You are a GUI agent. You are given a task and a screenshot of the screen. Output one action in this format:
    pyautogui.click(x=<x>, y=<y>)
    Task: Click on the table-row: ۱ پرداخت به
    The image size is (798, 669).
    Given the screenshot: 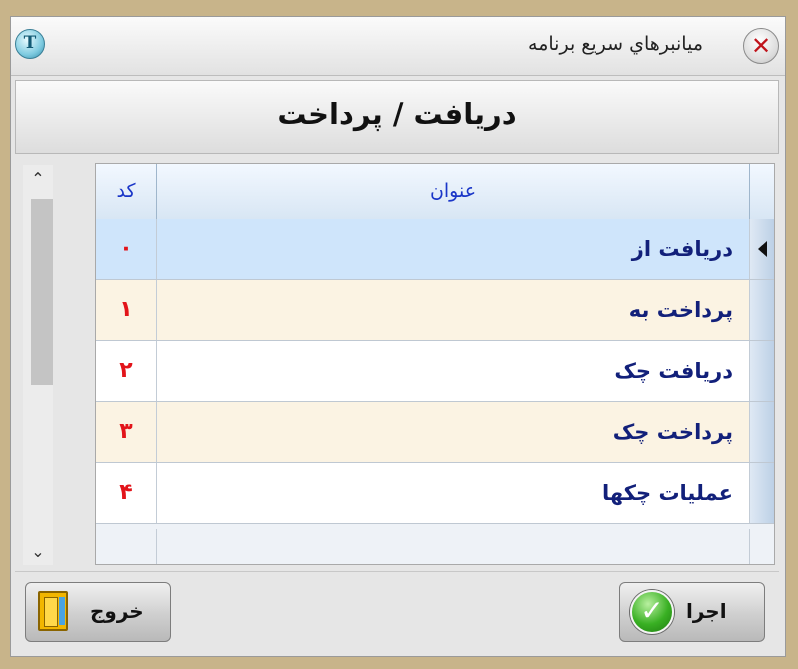 What is the action you would take?
    pyautogui.click(x=435, y=310)
    